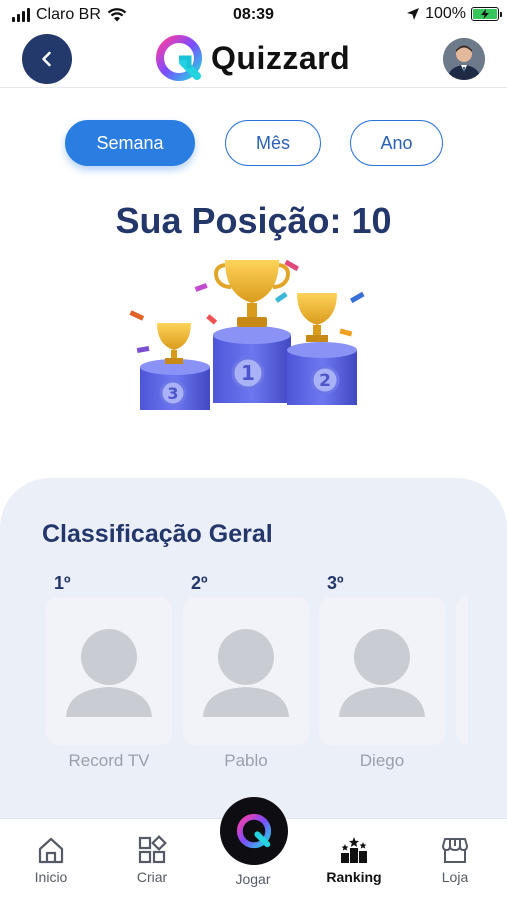 This screenshot has width=507, height=900. Describe the element at coordinates (152, 877) in the screenshot. I see `nav-criar-label: Criar` at that location.